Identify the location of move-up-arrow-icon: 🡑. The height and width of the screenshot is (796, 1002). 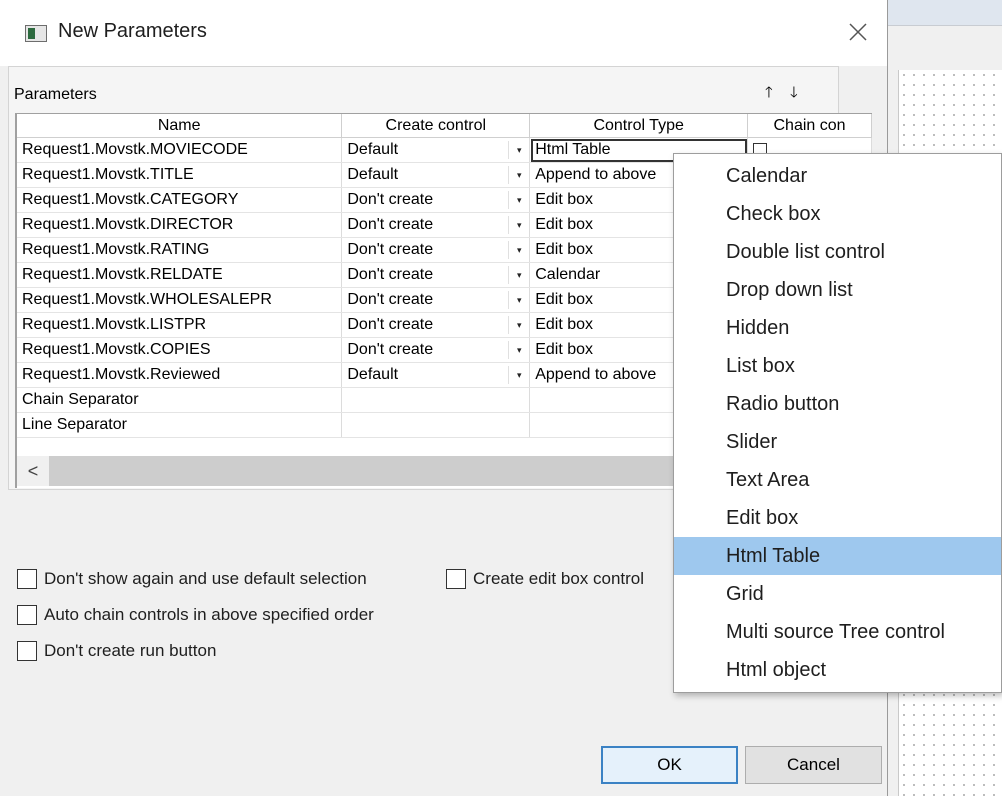
(769, 93).